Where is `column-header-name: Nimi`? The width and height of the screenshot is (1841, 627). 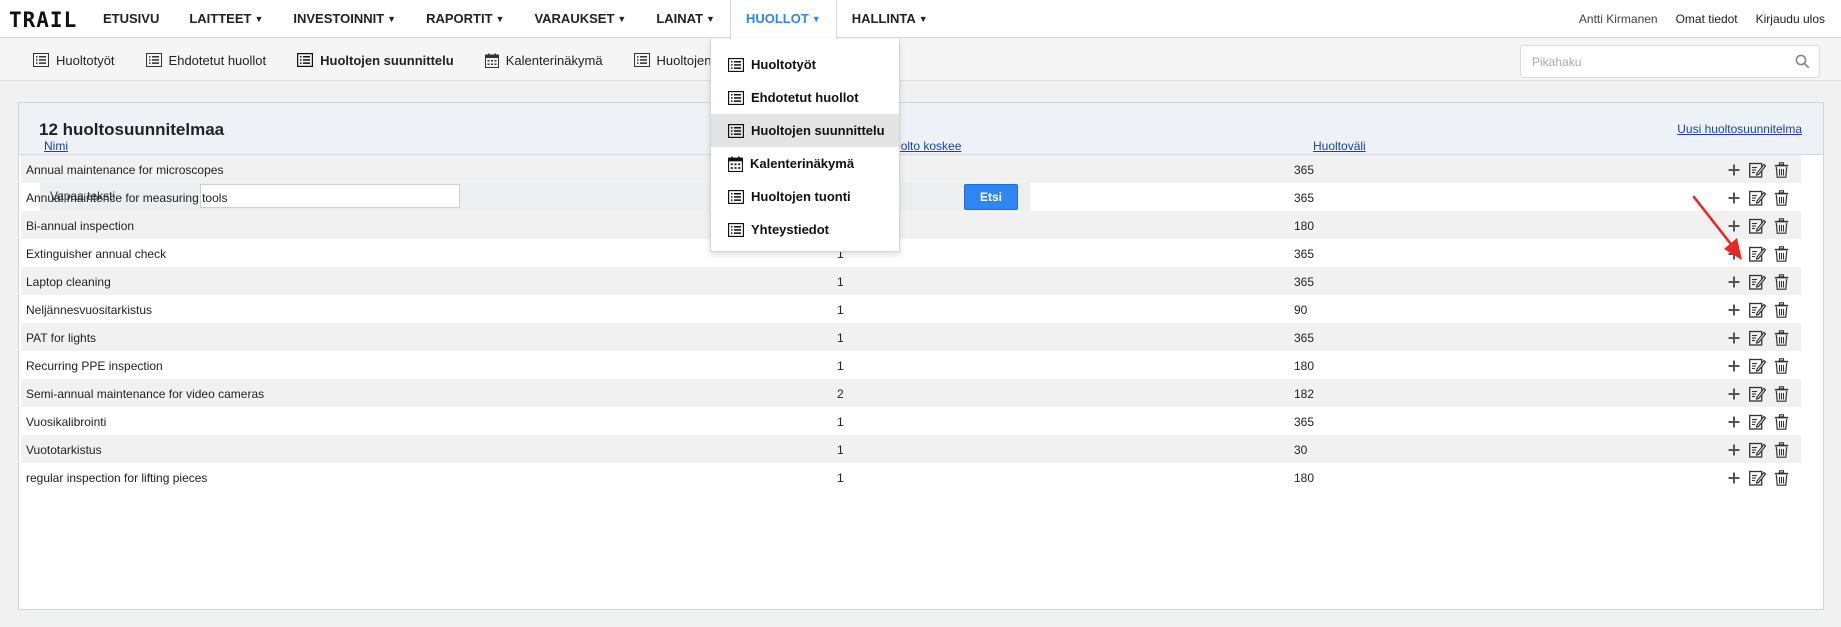
column-header-name: Nimi is located at coordinates (56, 146).